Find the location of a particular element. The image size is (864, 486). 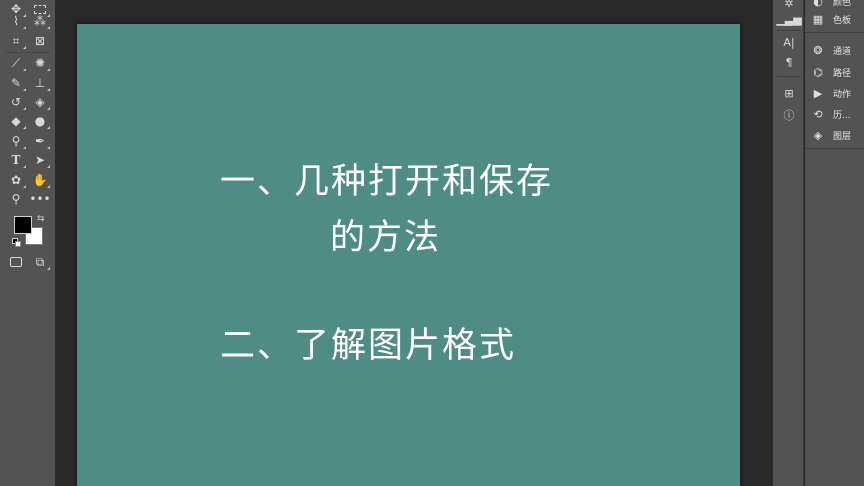

panel-item-actions: ▶ 动作 is located at coordinates (834, 93).